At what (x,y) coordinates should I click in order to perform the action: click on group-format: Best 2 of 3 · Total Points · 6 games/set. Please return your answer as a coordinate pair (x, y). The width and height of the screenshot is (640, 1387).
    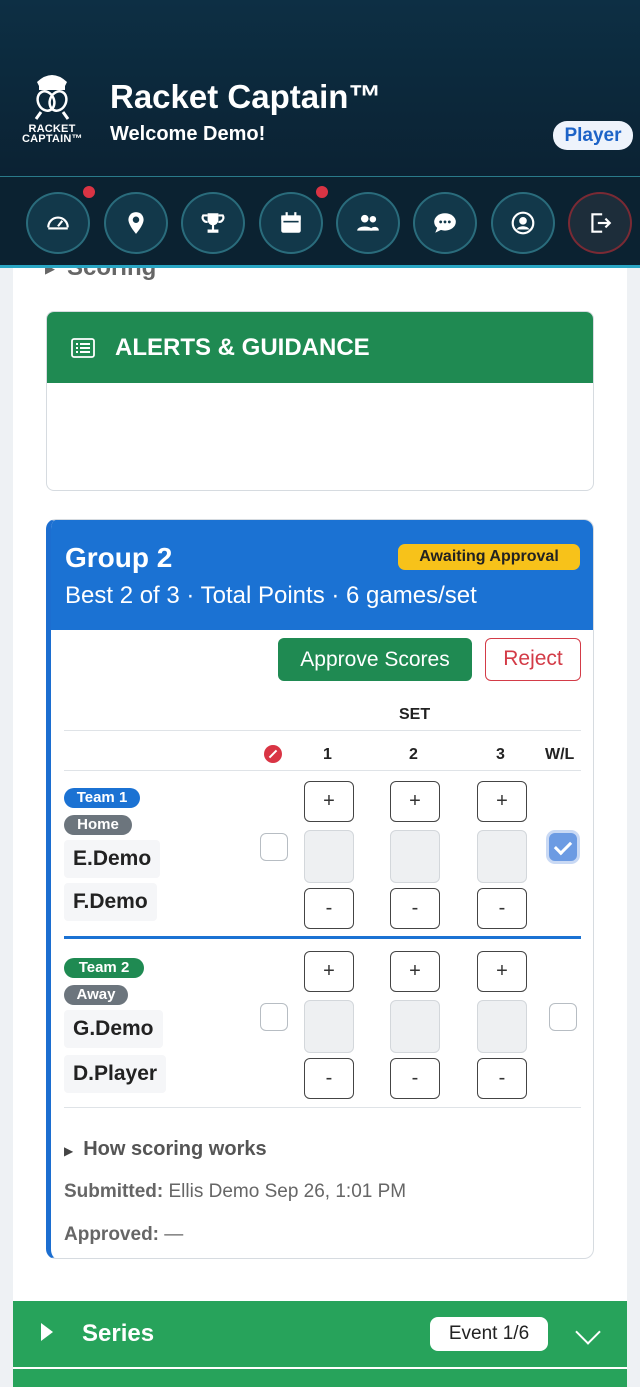
    Looking at the image, I should click on (271, 595).